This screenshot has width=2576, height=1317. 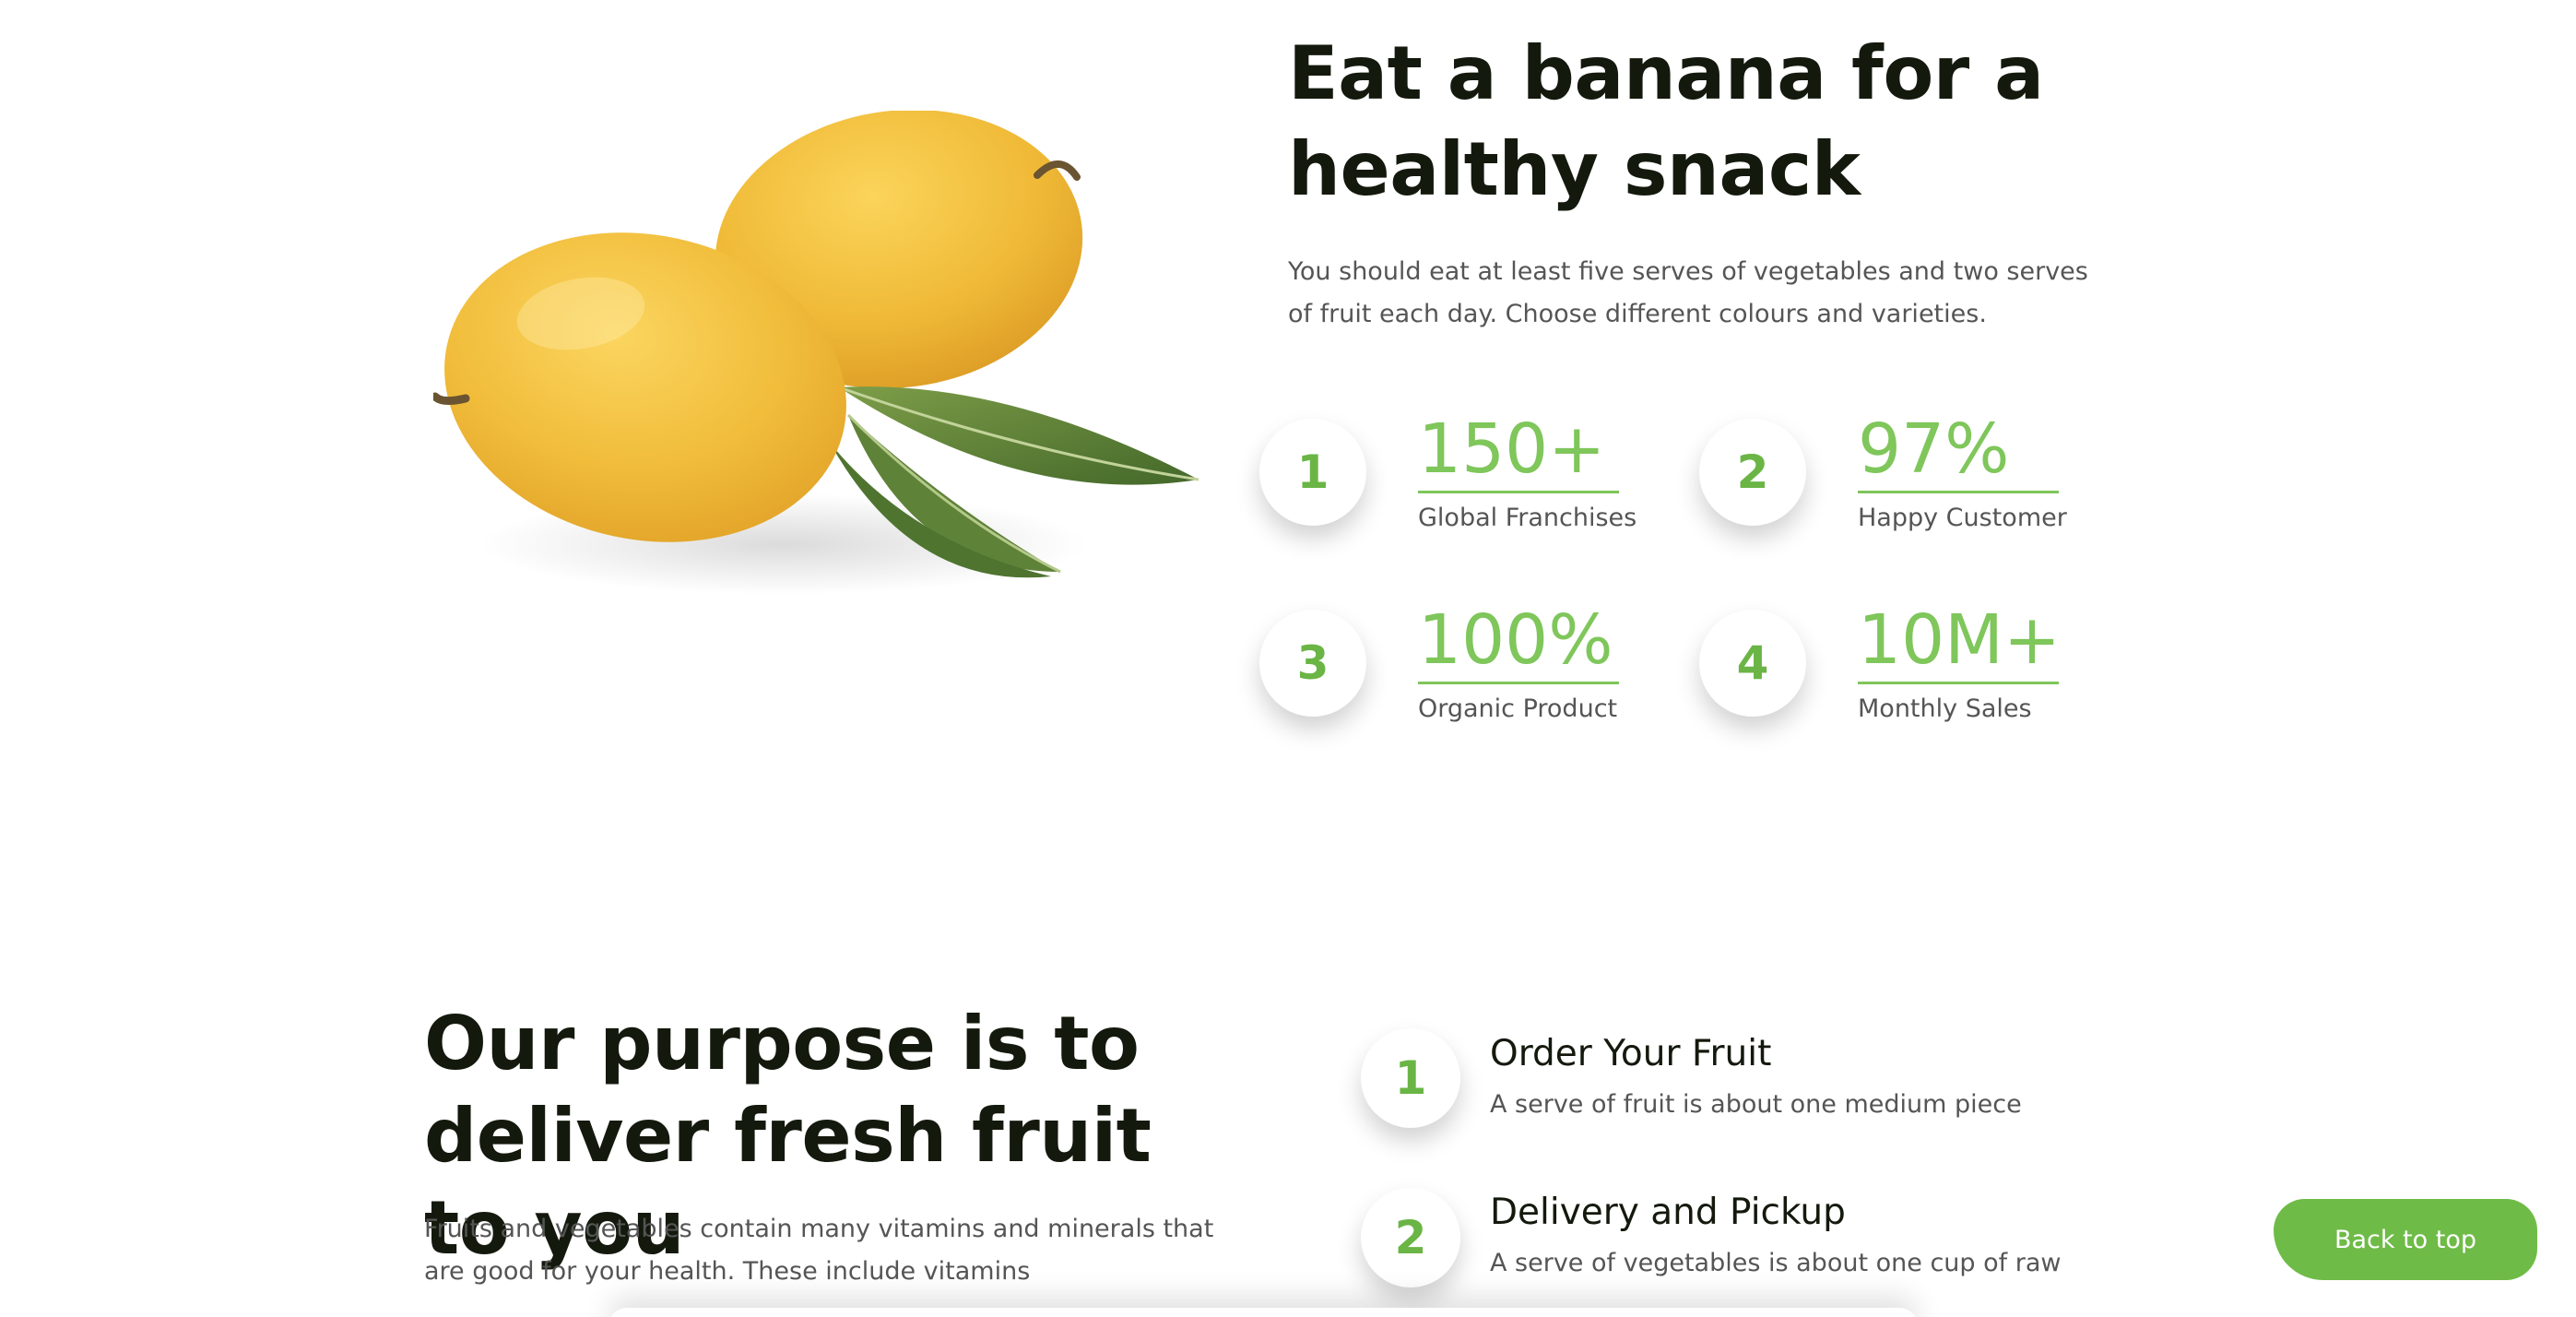 What do you see at coordinates (1518, 451) in the screenshot?
I see `stat-value-1: 150+` at bounding box center [1518, 451].